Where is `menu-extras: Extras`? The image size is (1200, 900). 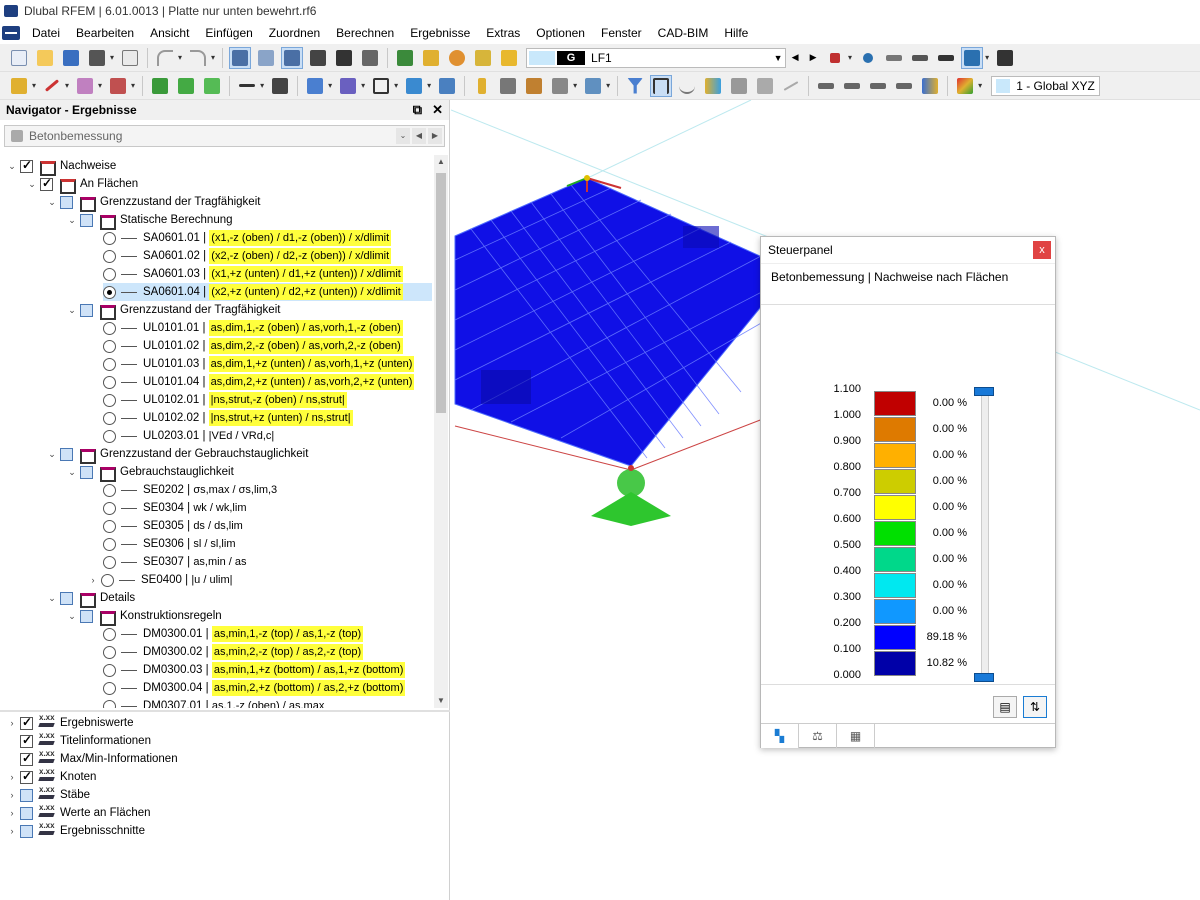
menu-extras: Extras is located at coordinates (503, 33).